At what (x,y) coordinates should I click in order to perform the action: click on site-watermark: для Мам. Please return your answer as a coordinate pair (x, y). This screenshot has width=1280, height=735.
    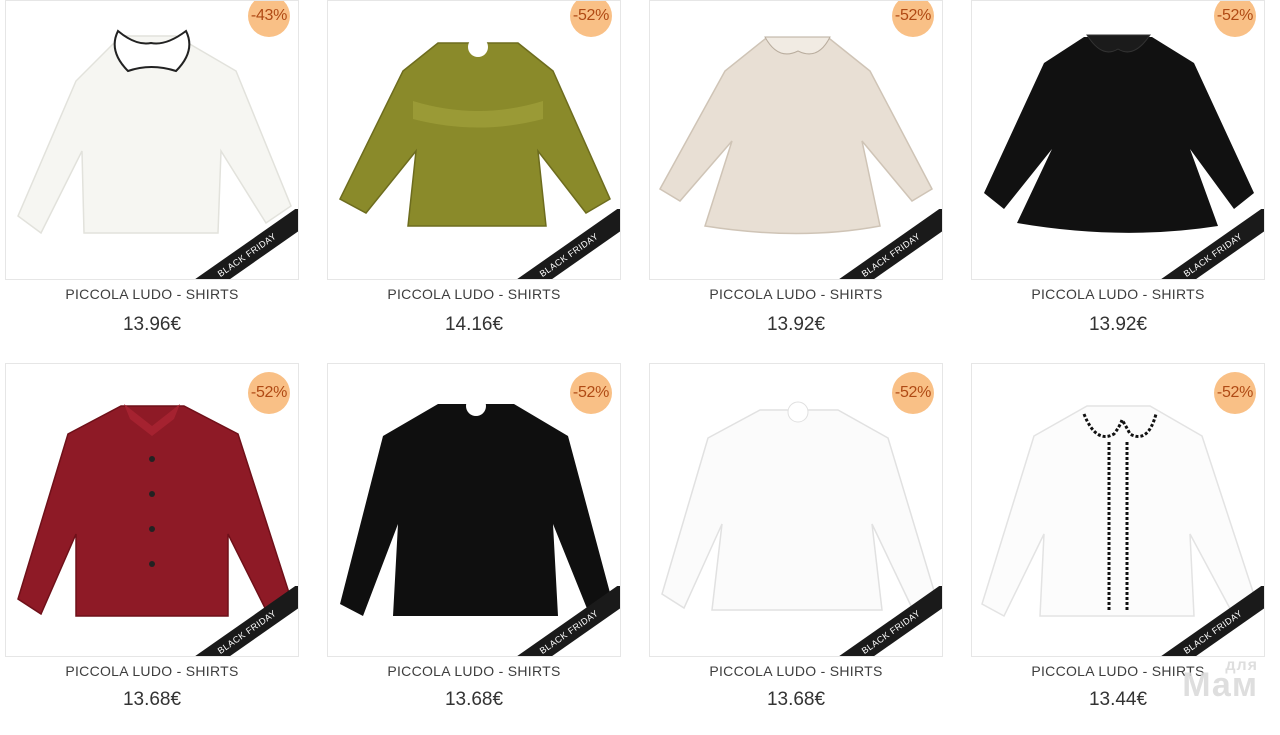
    Looking at the image, I should click on (1220, 681).